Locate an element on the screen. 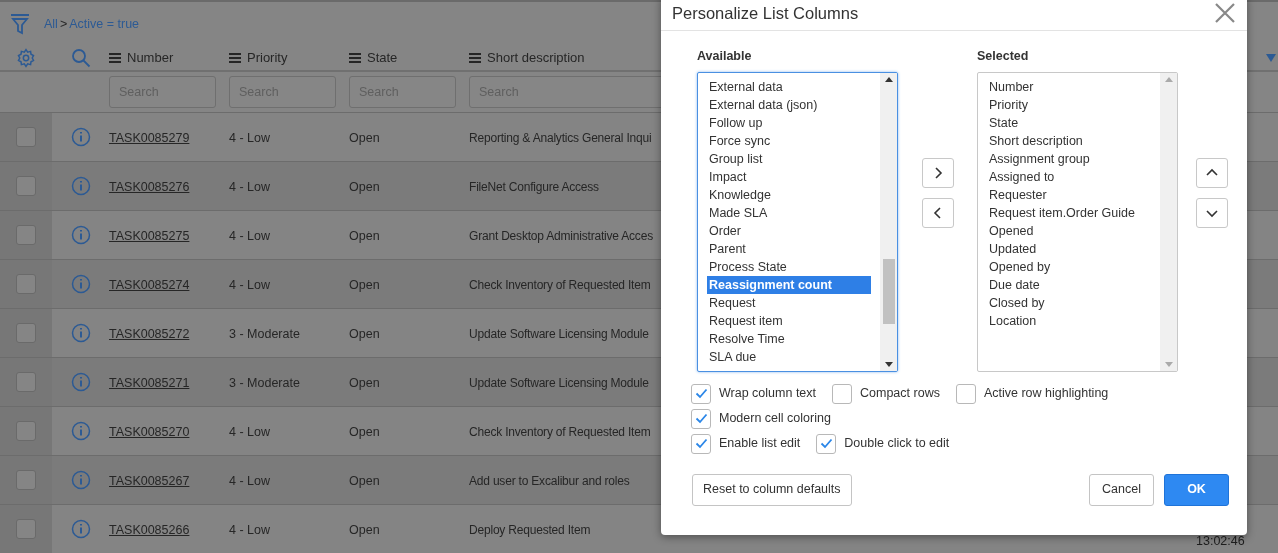  list-option: Follow up is located at coordinates (789, 122).